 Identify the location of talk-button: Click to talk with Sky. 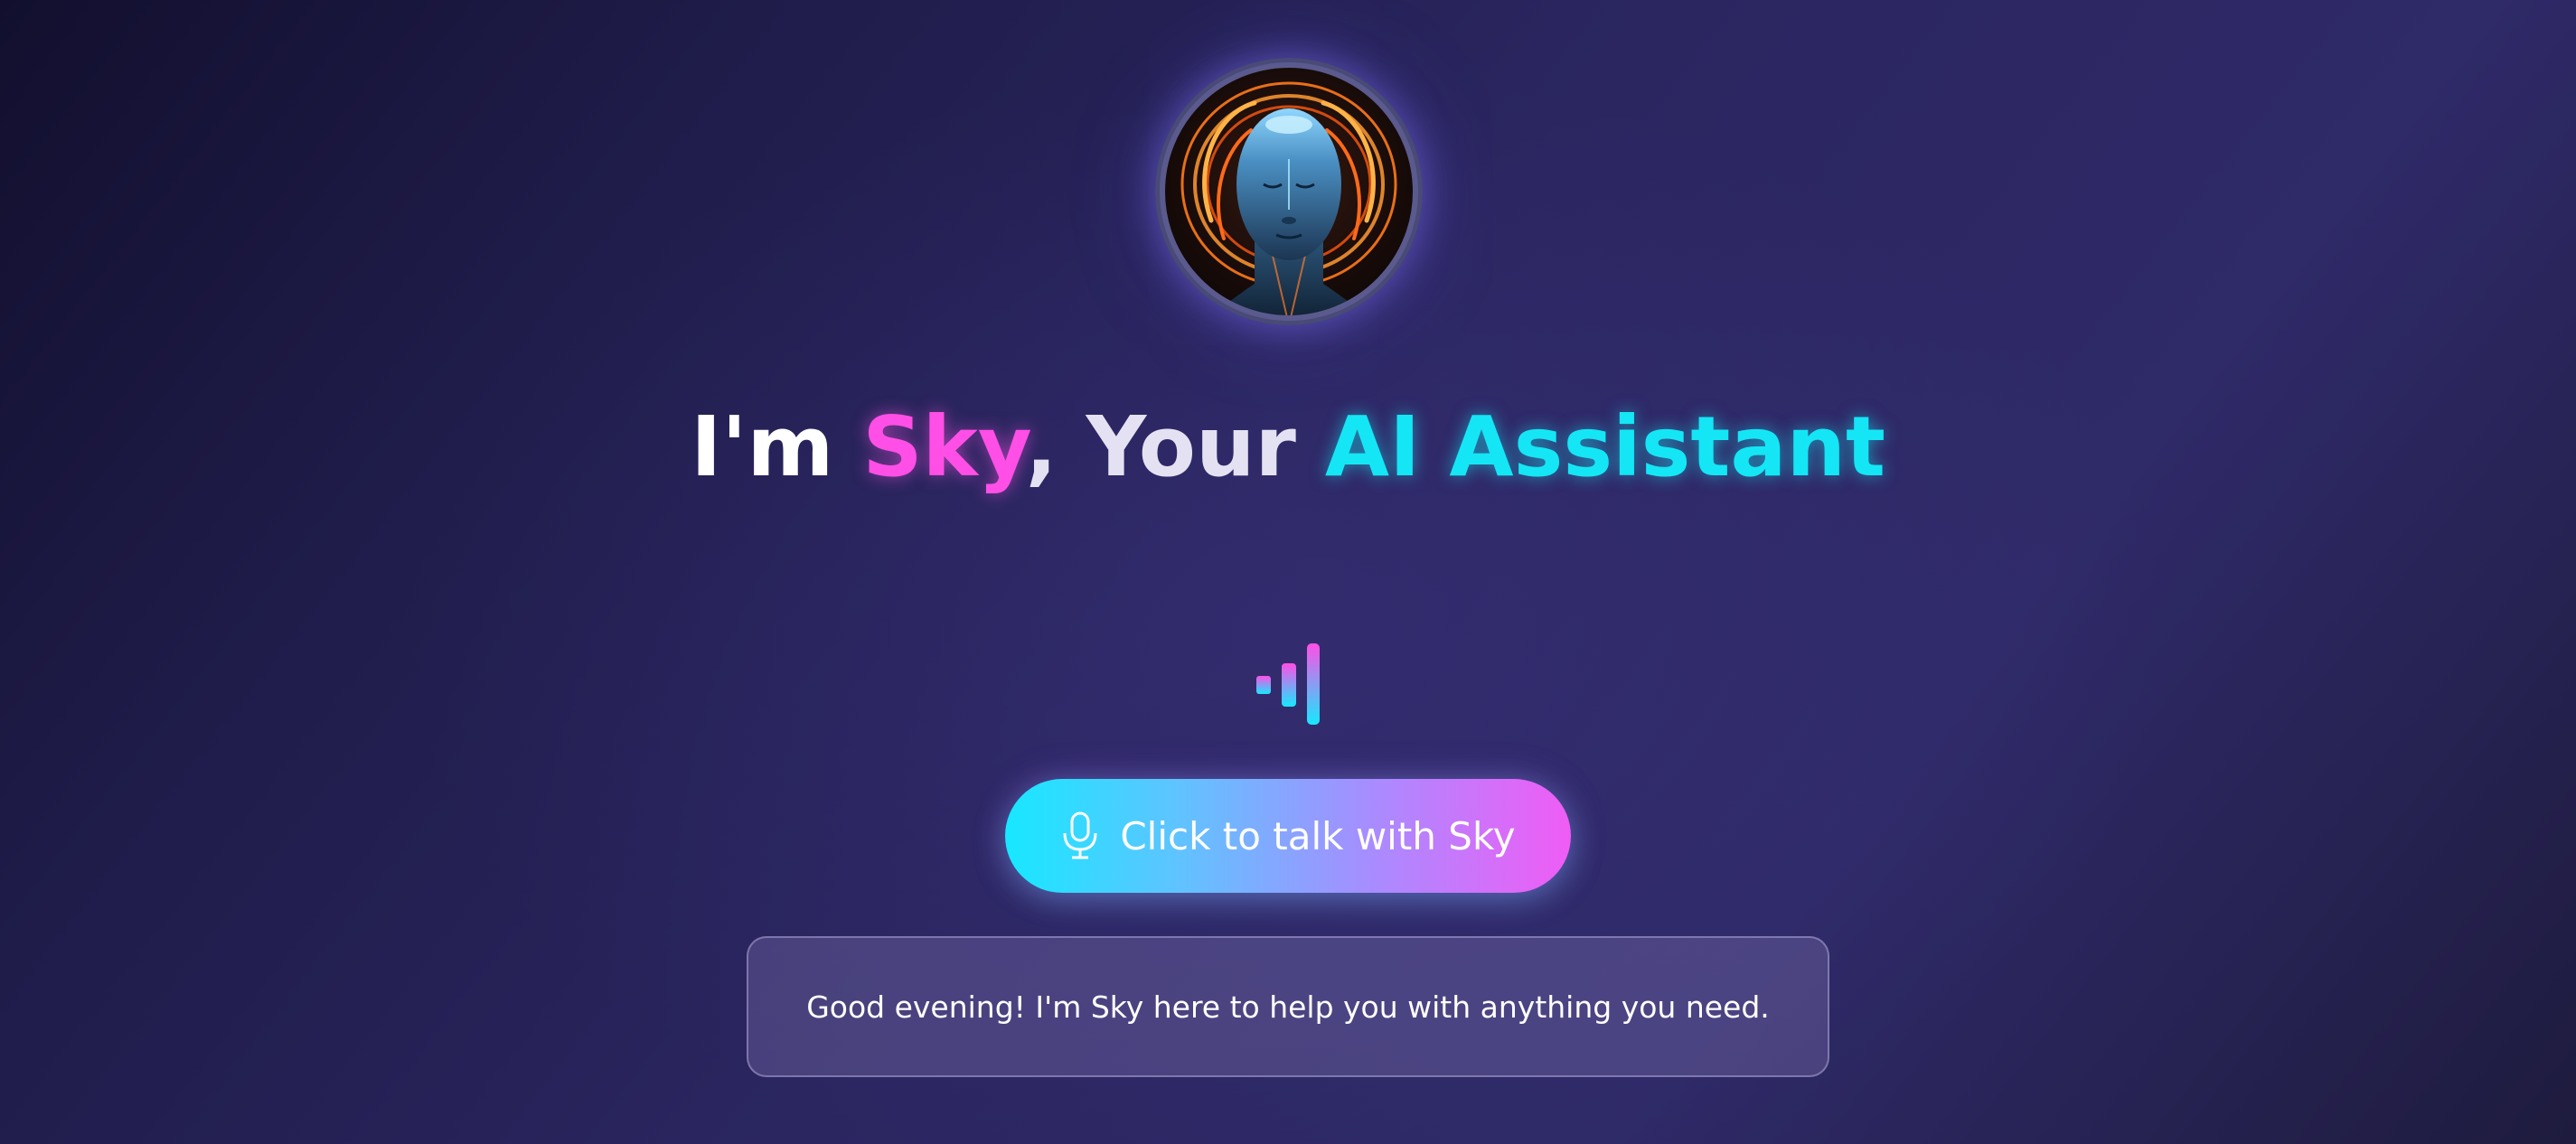
(1288, 836).